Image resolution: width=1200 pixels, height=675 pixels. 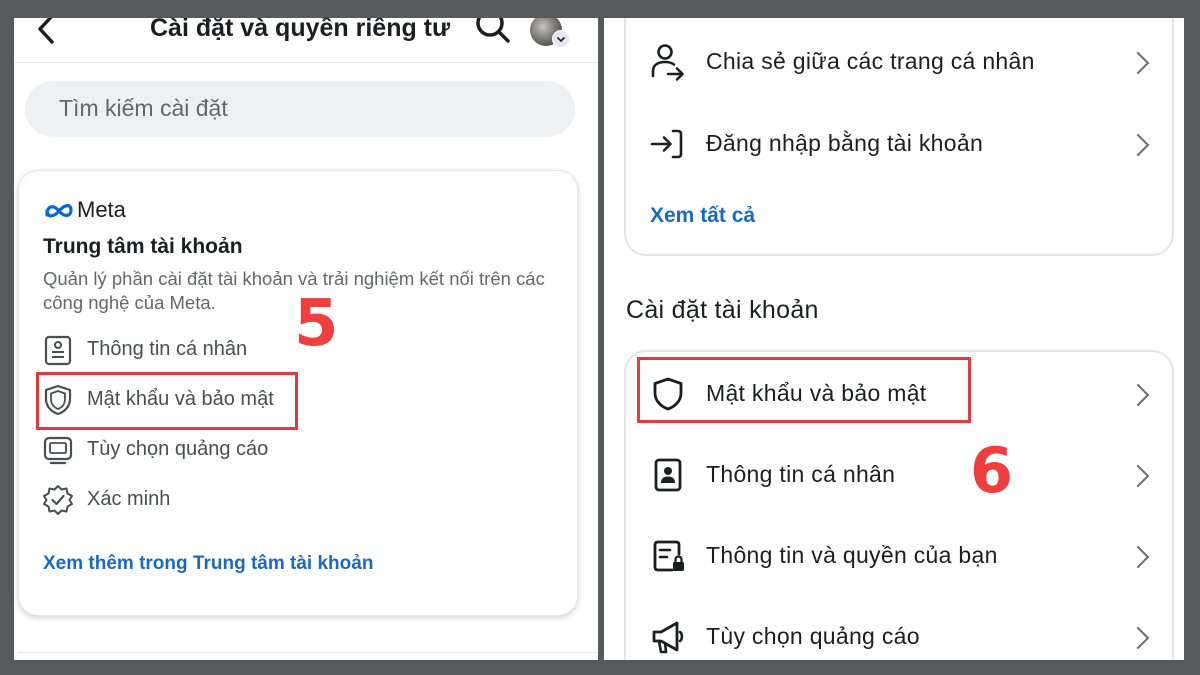 I want to click on back-arrow-icon, so click(x=46, y=31).